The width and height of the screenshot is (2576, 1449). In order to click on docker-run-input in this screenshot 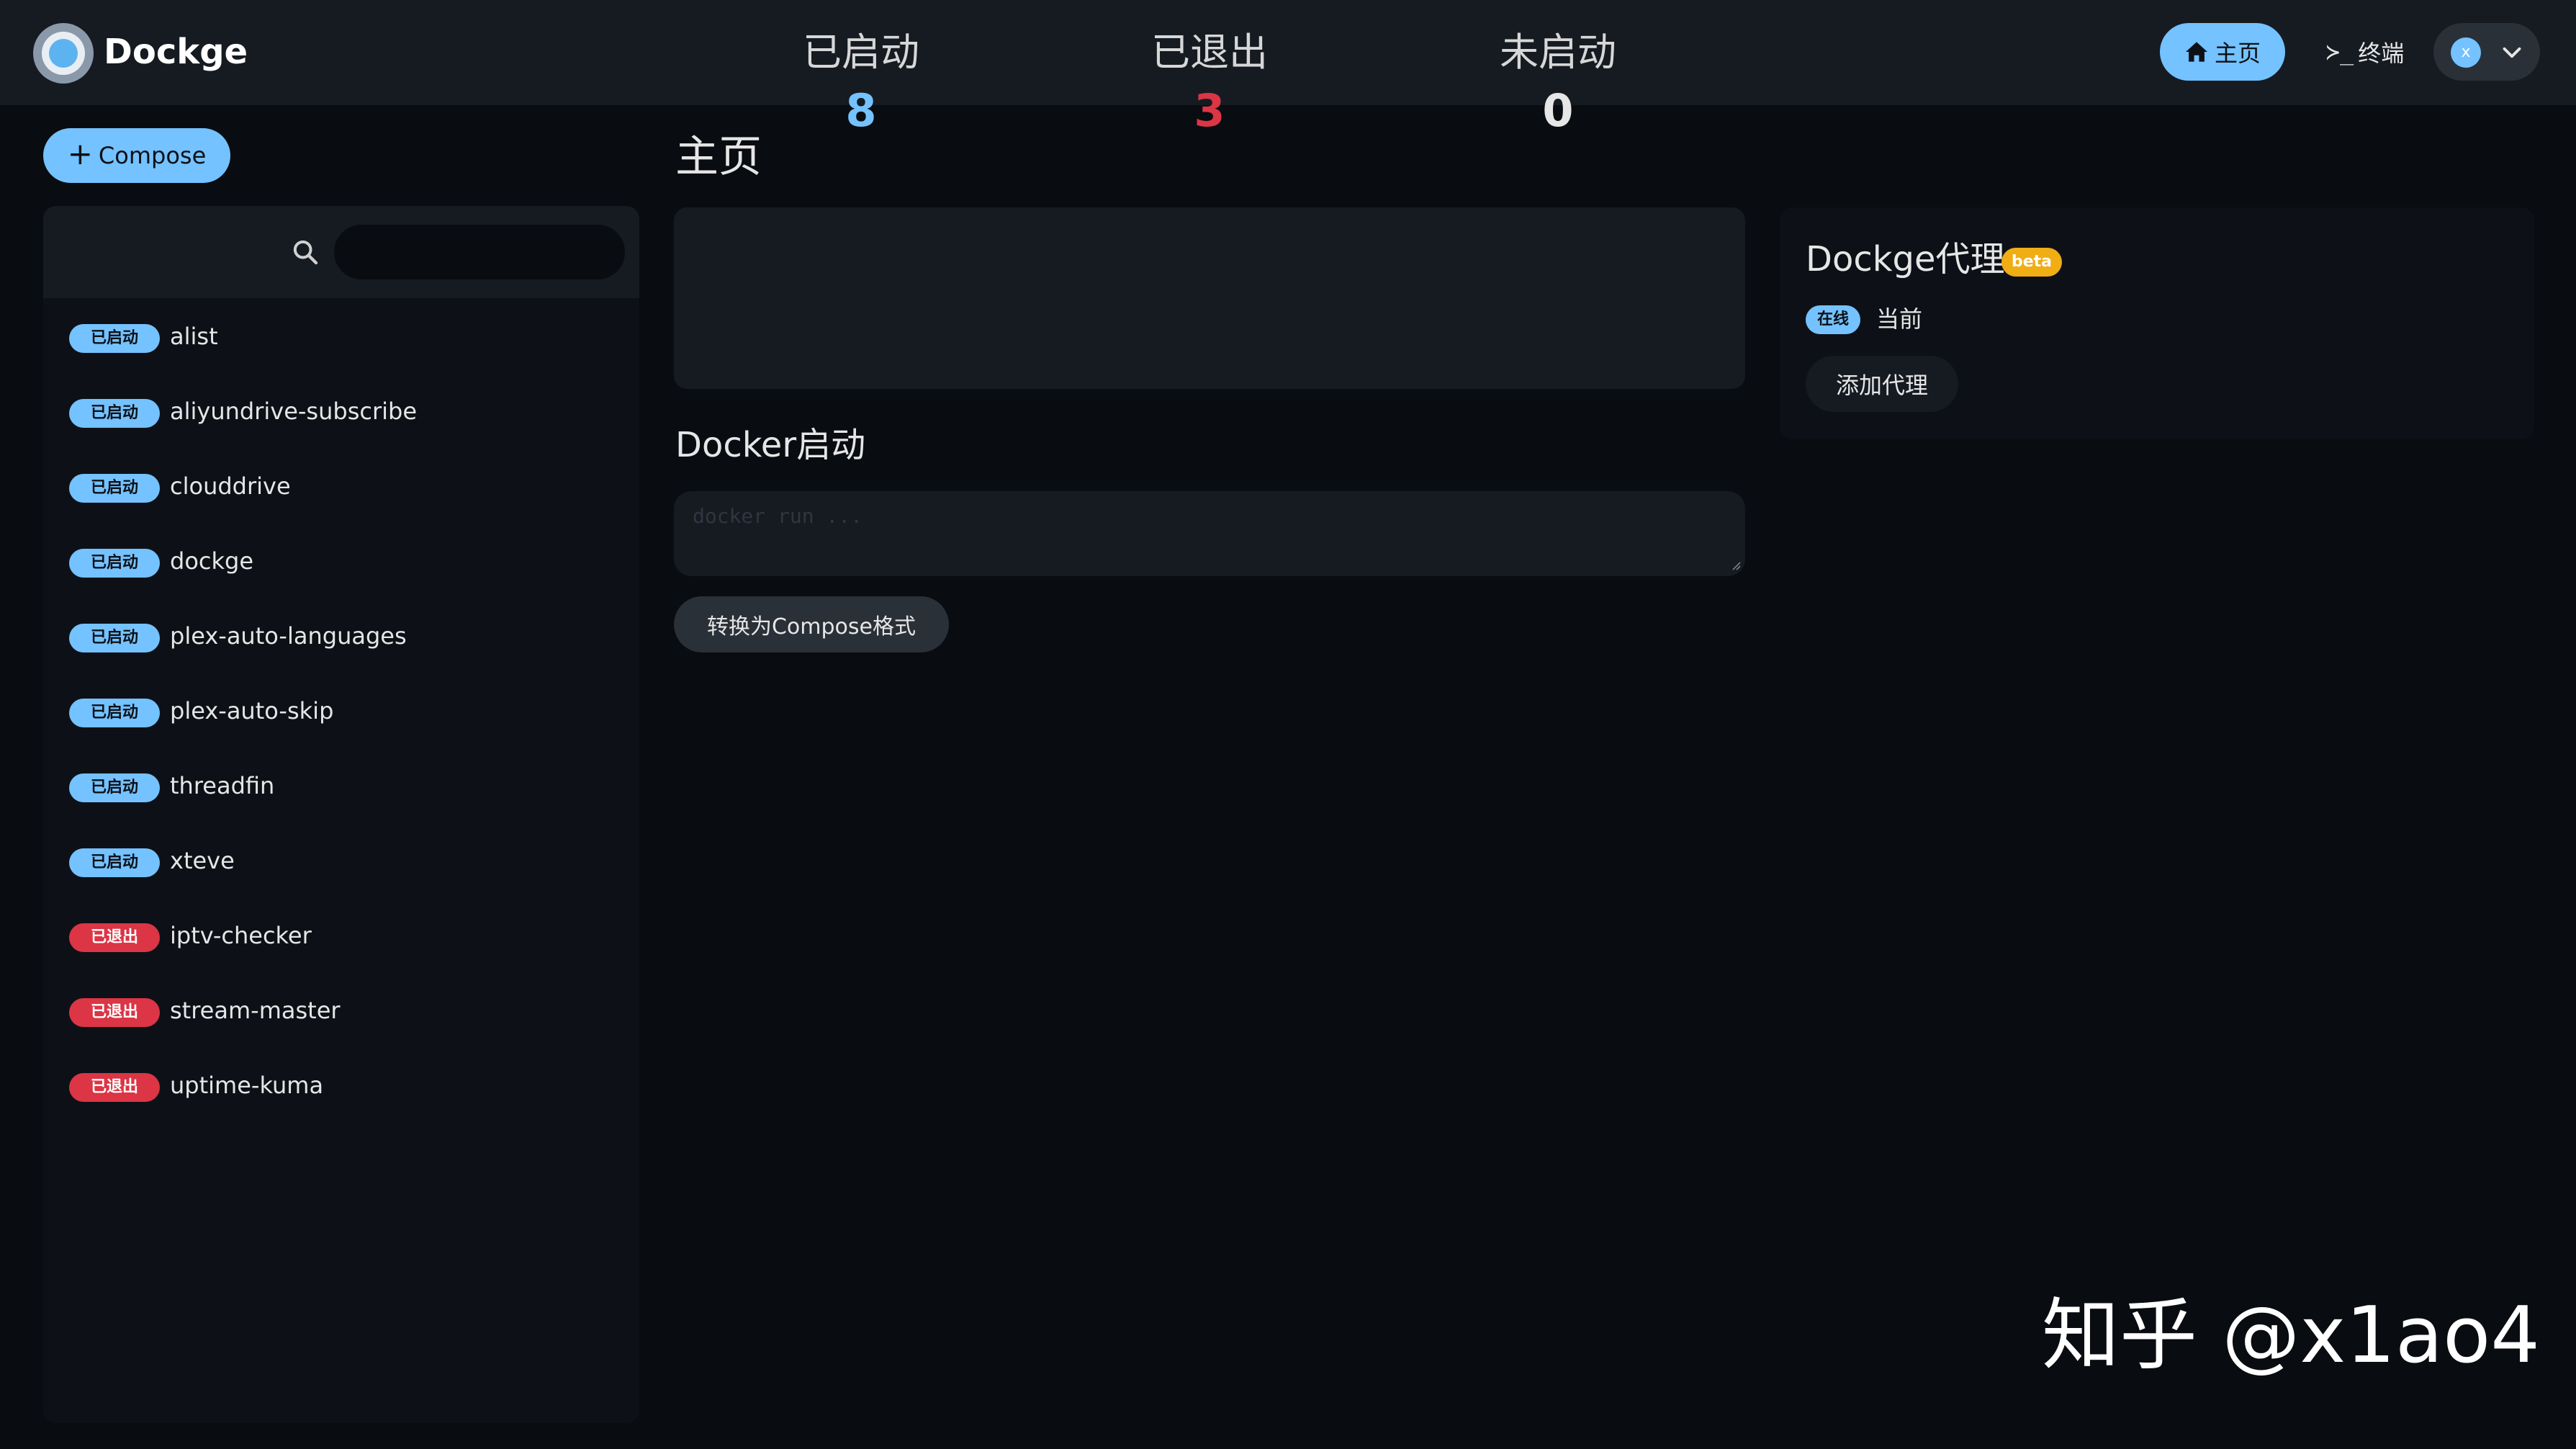, I will do `click(1209, 533)`.